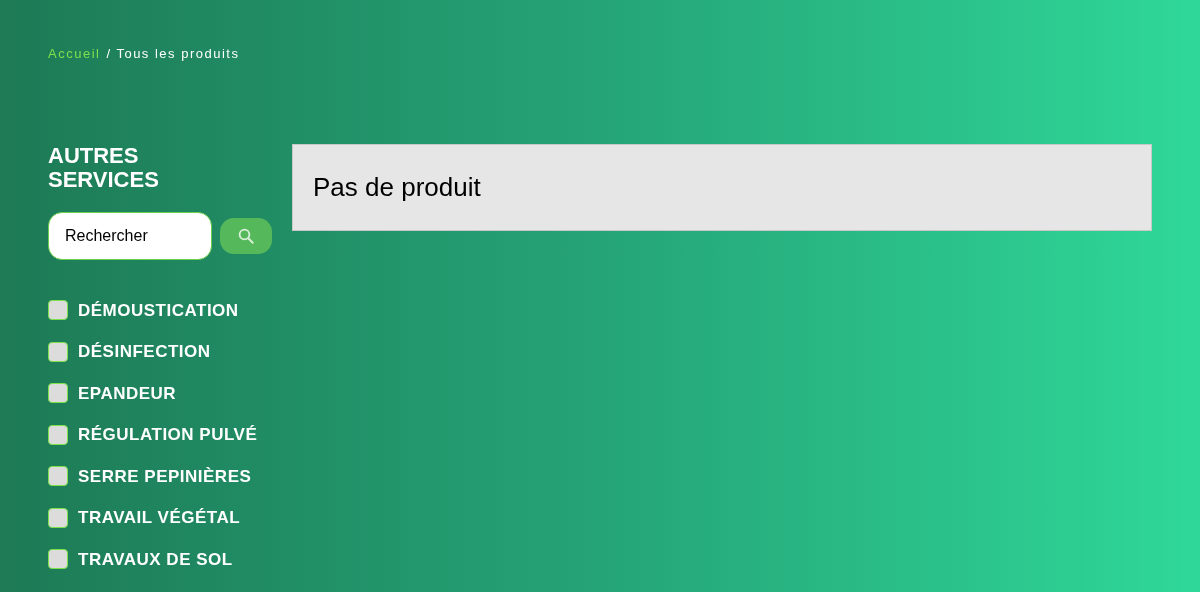 The height and width of the screenshot is (592, 1200). What do you see at coordinates (397, 187) in the screenshot?
I see `empty-message: Pas de produit` at bounding box center [397, 187].